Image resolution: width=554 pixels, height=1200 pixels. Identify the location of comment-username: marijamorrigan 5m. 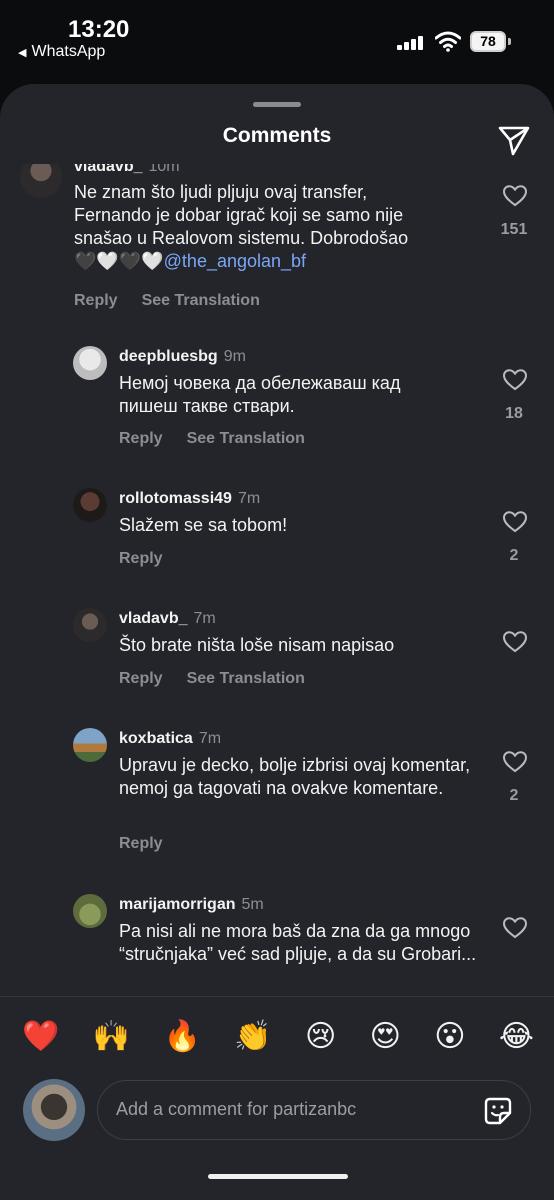
(191, 905).